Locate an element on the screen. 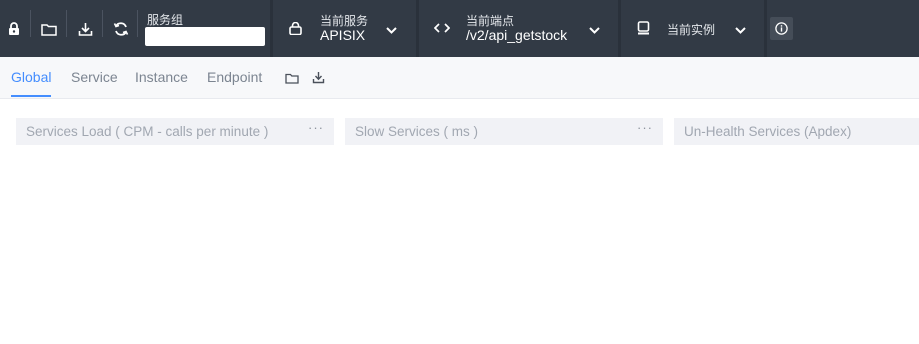 The image size is (919, 344). unhealth-services-panel: Un-Health Services (Apdex) is located at coordinates (796, 131).